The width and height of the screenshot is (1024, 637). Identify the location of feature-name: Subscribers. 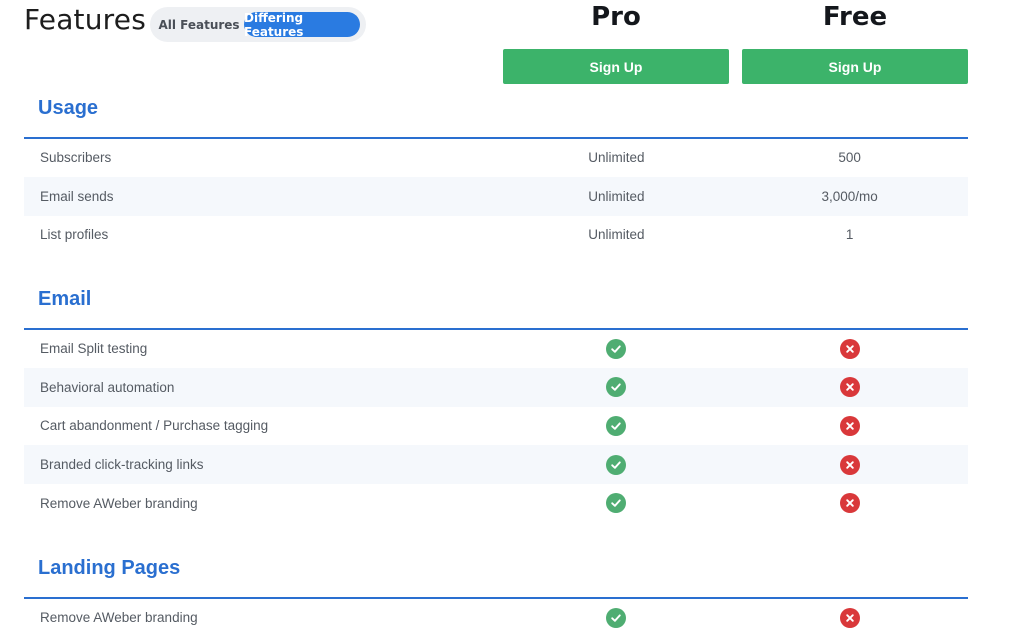
(76, 158).